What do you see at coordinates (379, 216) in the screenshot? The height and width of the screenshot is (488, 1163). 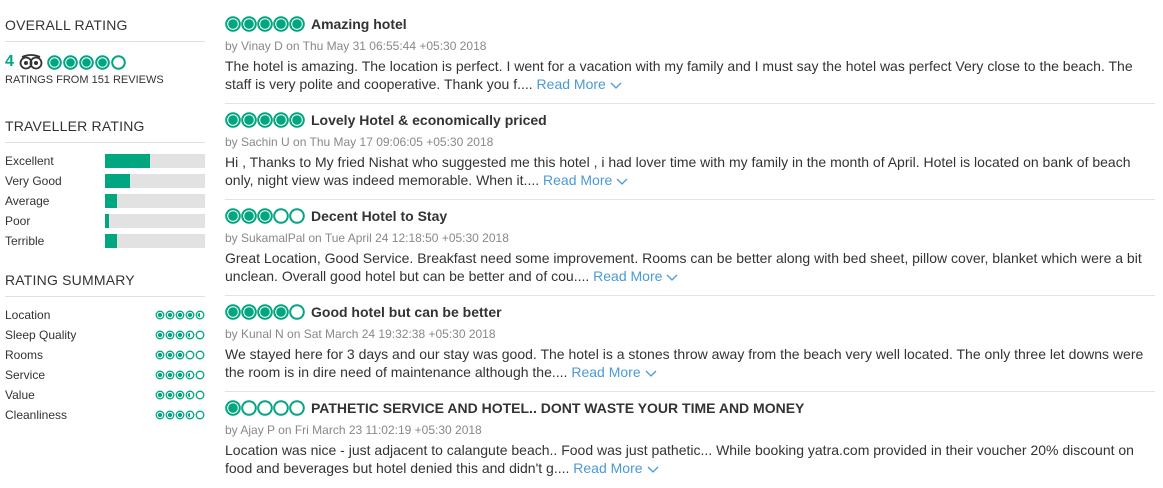 I see `review-title: Decent Hotel to Stay` at bounding box center [379, 216].